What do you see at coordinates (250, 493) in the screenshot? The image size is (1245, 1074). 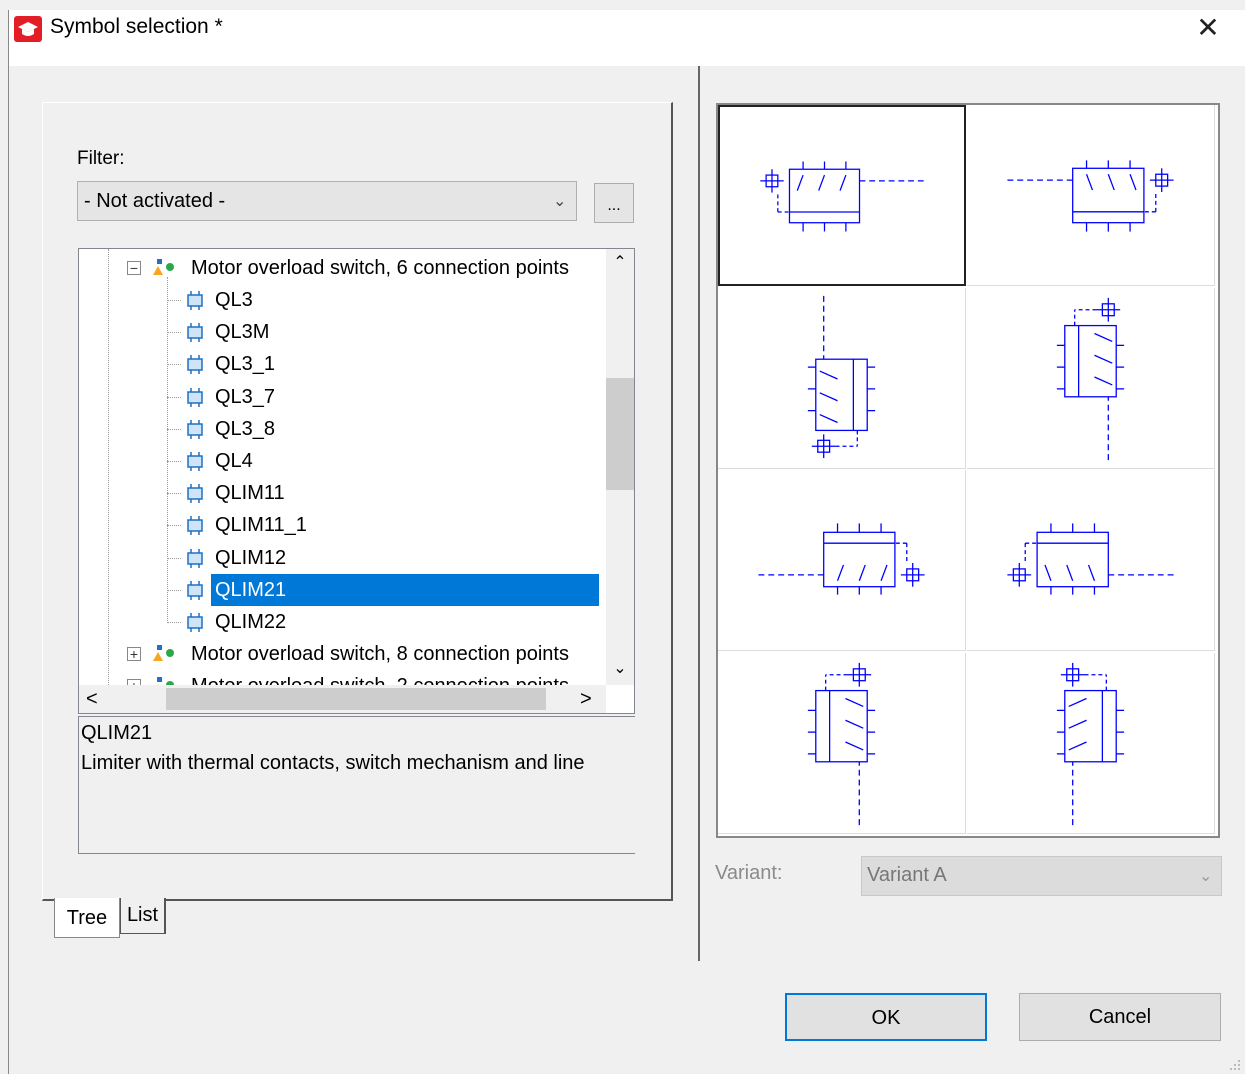 I see `tree-item-label: QLIM11` at bounding box center [250, 493].